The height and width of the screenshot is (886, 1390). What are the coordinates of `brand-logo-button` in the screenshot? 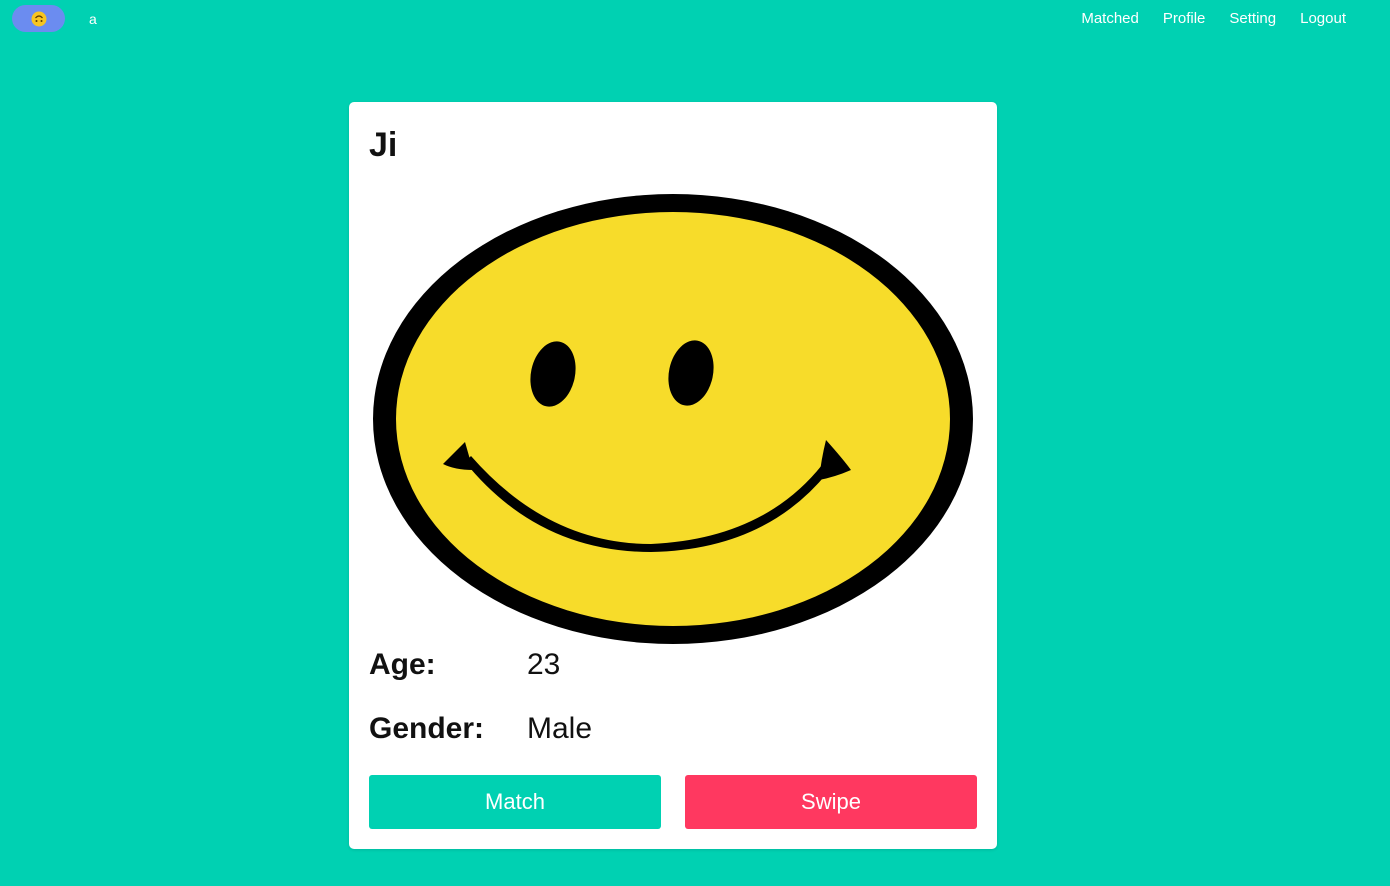 It's located at (38, 18).